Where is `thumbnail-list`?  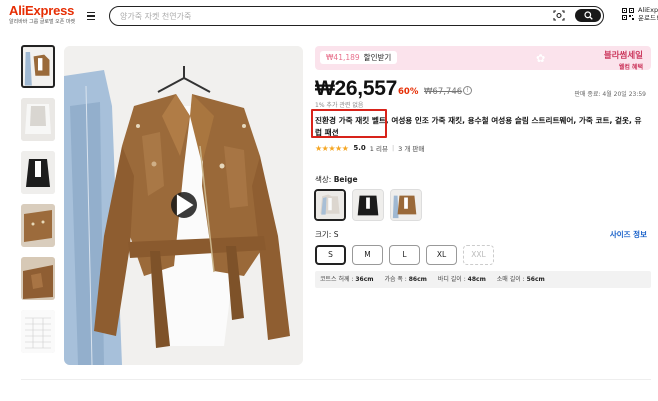 thumbnail-list is located at coordinates (38, 204).